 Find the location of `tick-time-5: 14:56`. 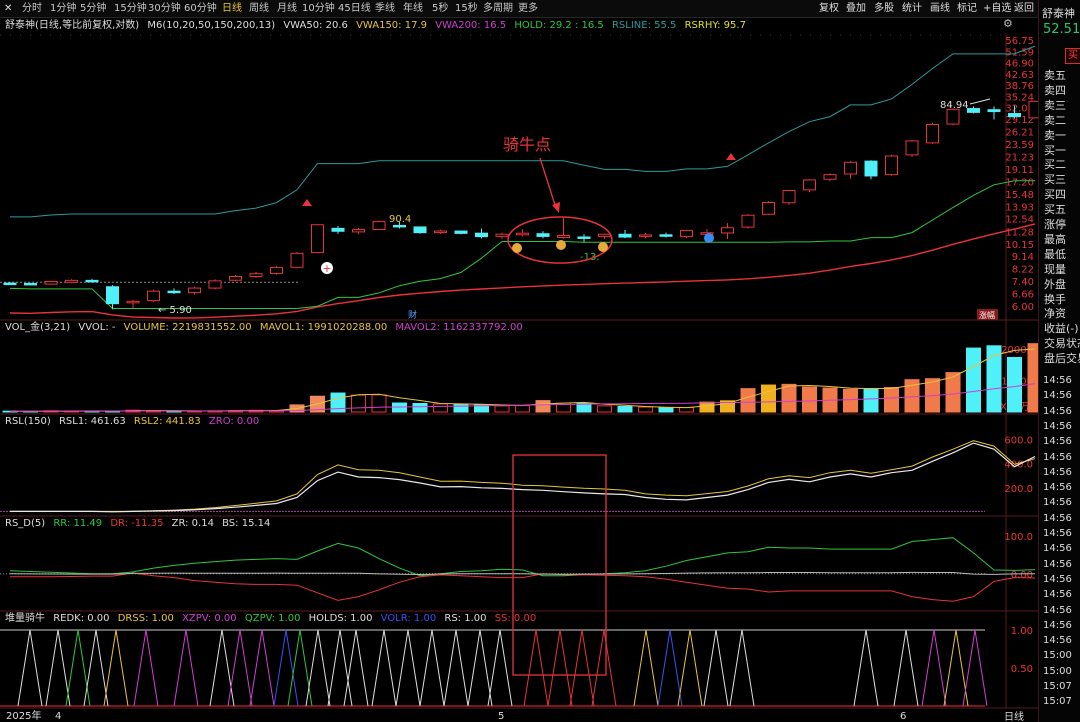

tick-time-5: 14:56 is located at coordinates (1057, 457).